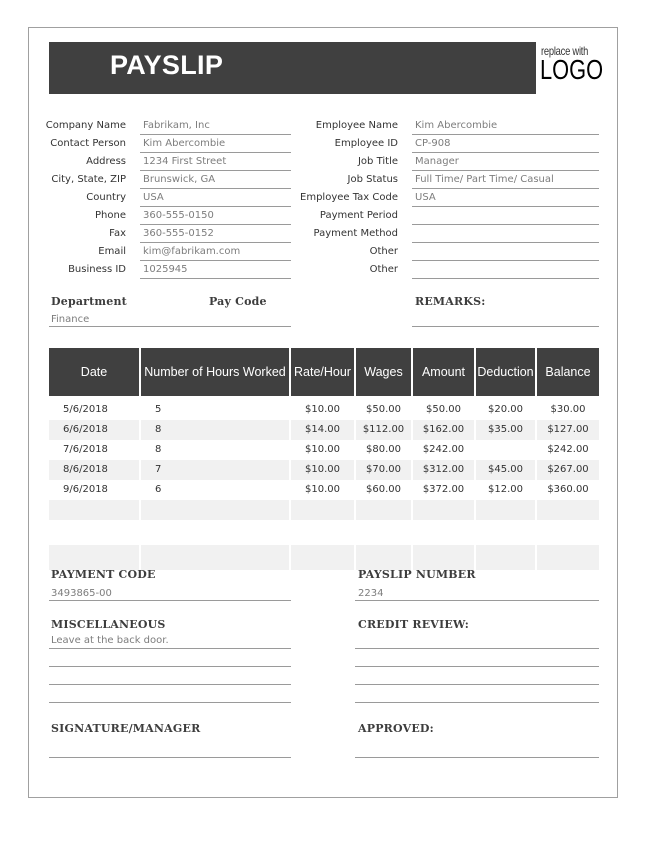  What do you see at coordinates (505, 372) in the screenshot?
I see `column-header-deduction: Deduction` at bounding box center [505, 372].